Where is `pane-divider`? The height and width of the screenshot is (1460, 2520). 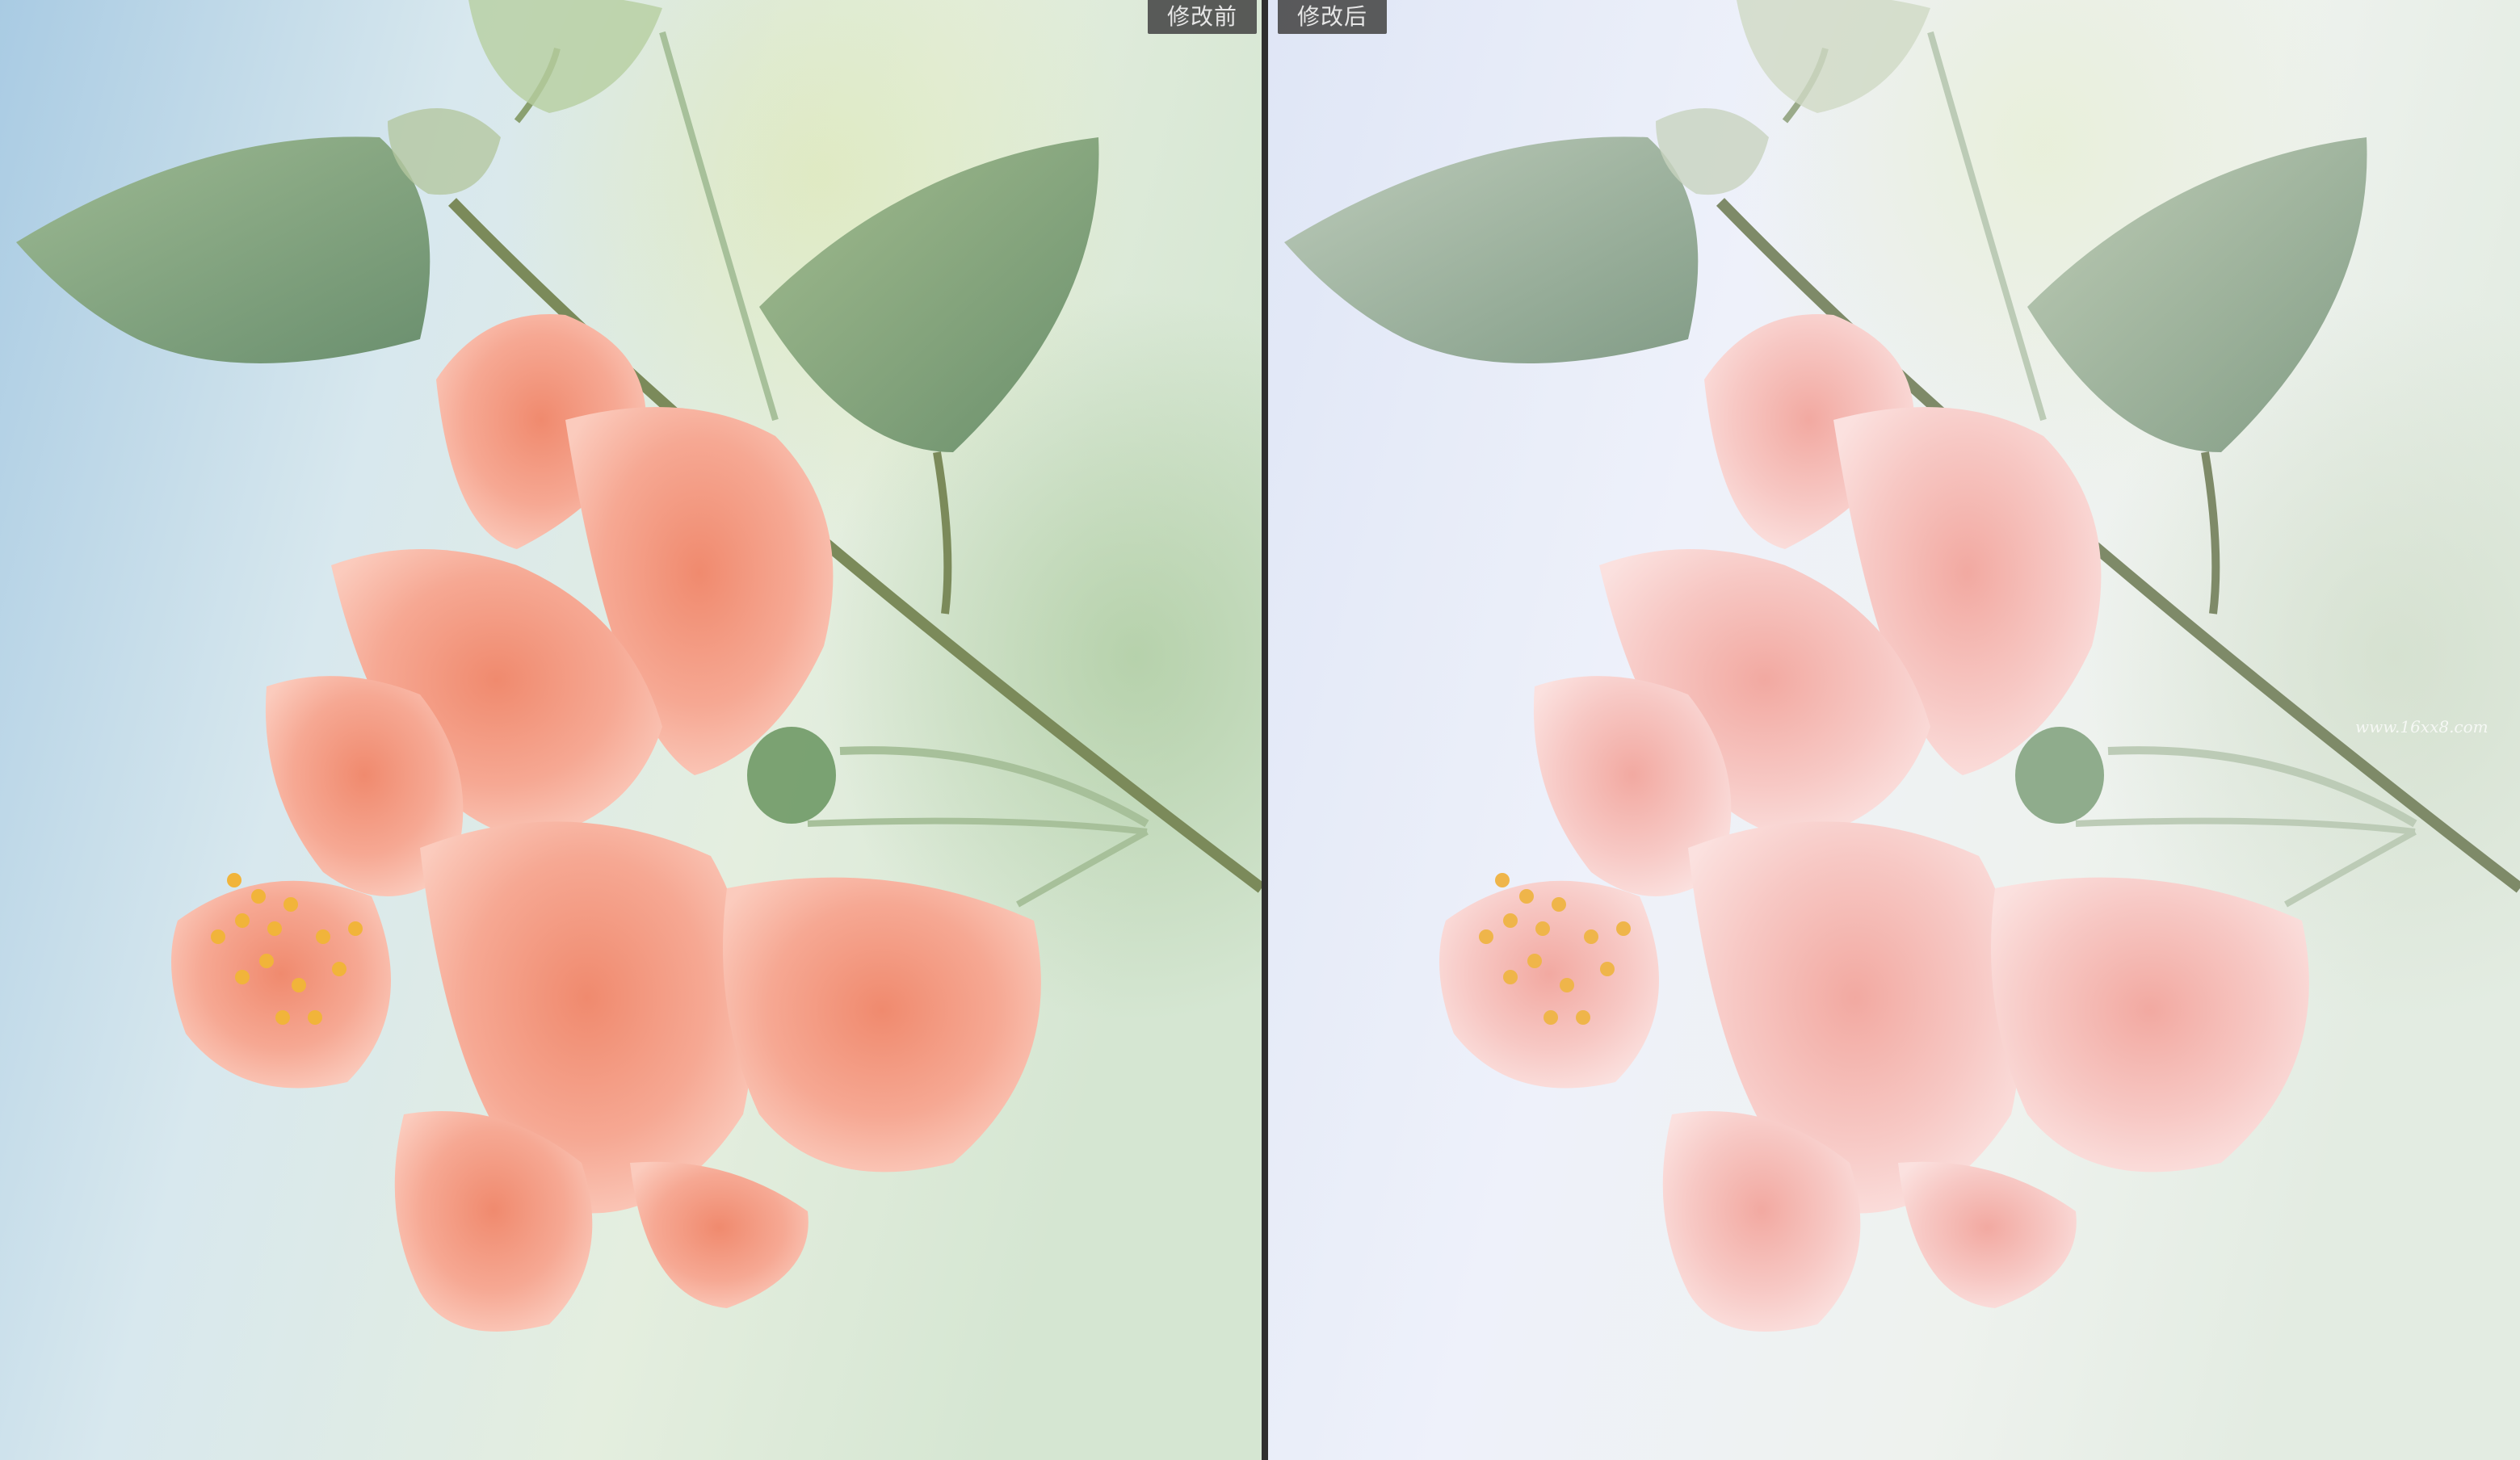
pane-divider is located at coordinates (1265, 730).